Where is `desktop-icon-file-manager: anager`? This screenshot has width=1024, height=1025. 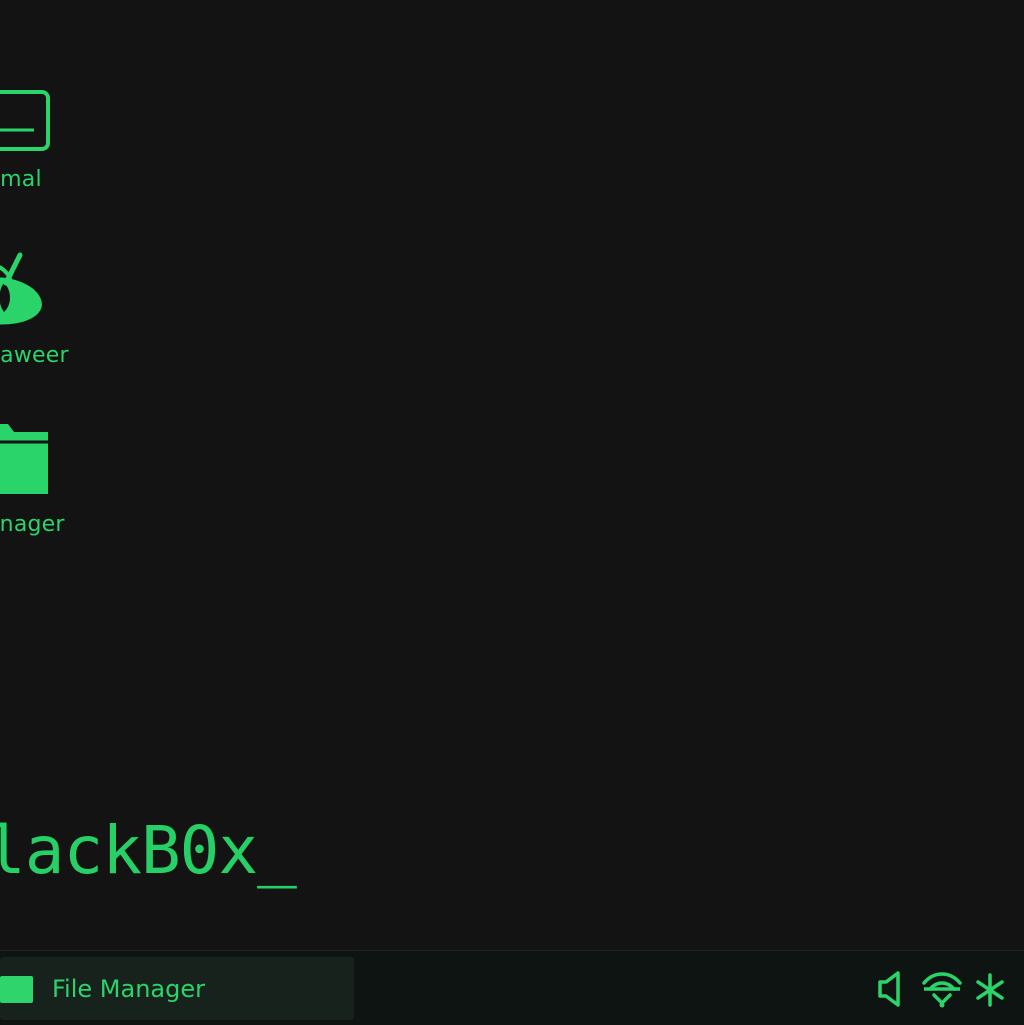 desktop-icon-file-manager: anager is located at coordinates (60, 482).